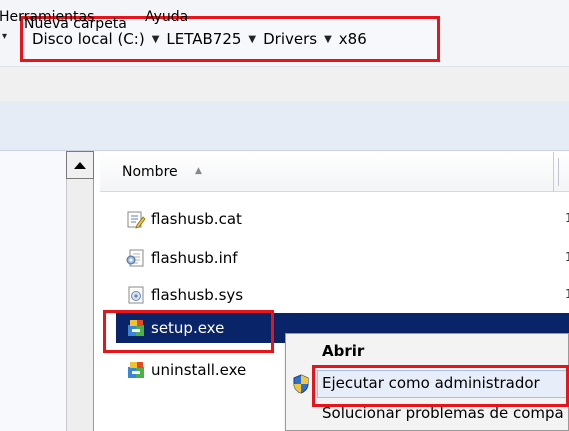 This screenshot has width=569, height=431. What do you see at coordinates (4, 36) in the screenshot?
I see `breadcrumb-root-arrow-icon: ▾` at bounding box center [4, 36].